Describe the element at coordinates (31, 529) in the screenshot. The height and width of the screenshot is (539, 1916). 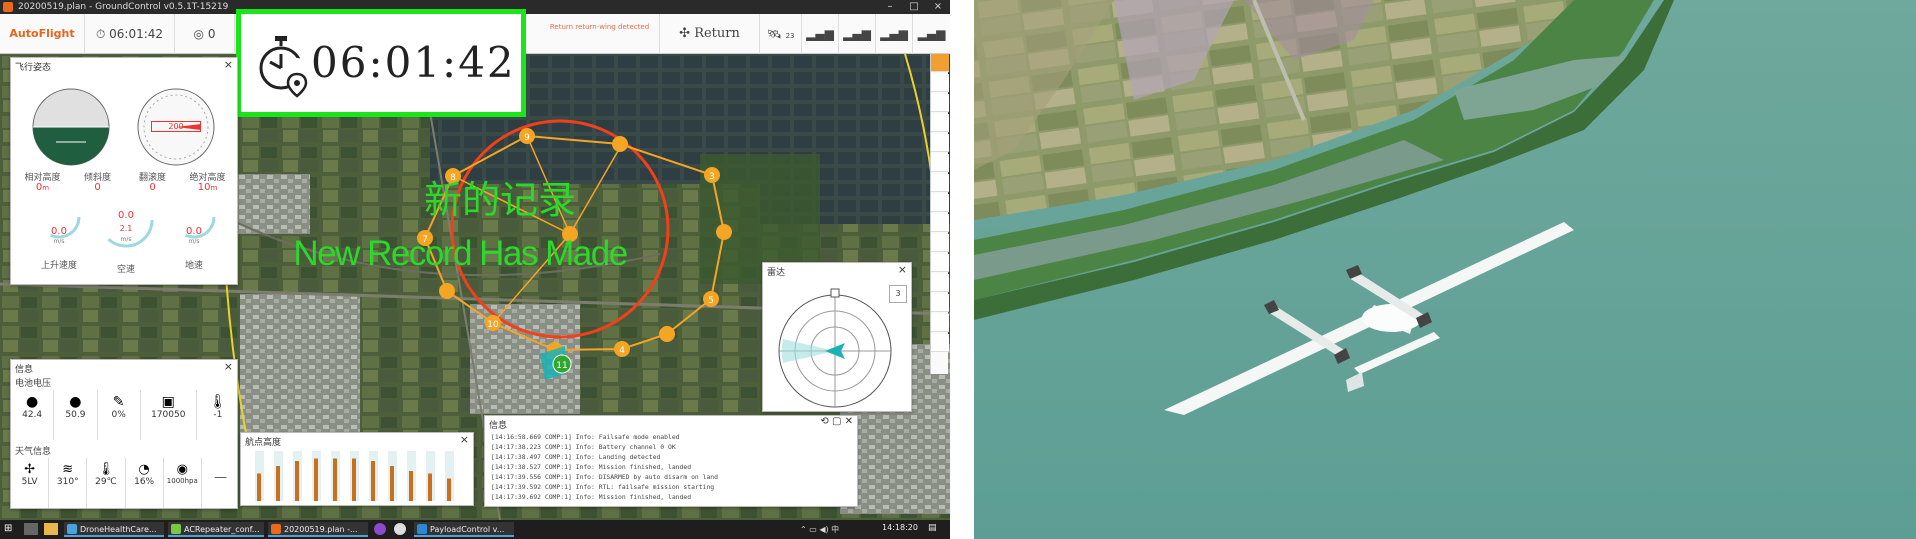
I see `search-icon` at that location.